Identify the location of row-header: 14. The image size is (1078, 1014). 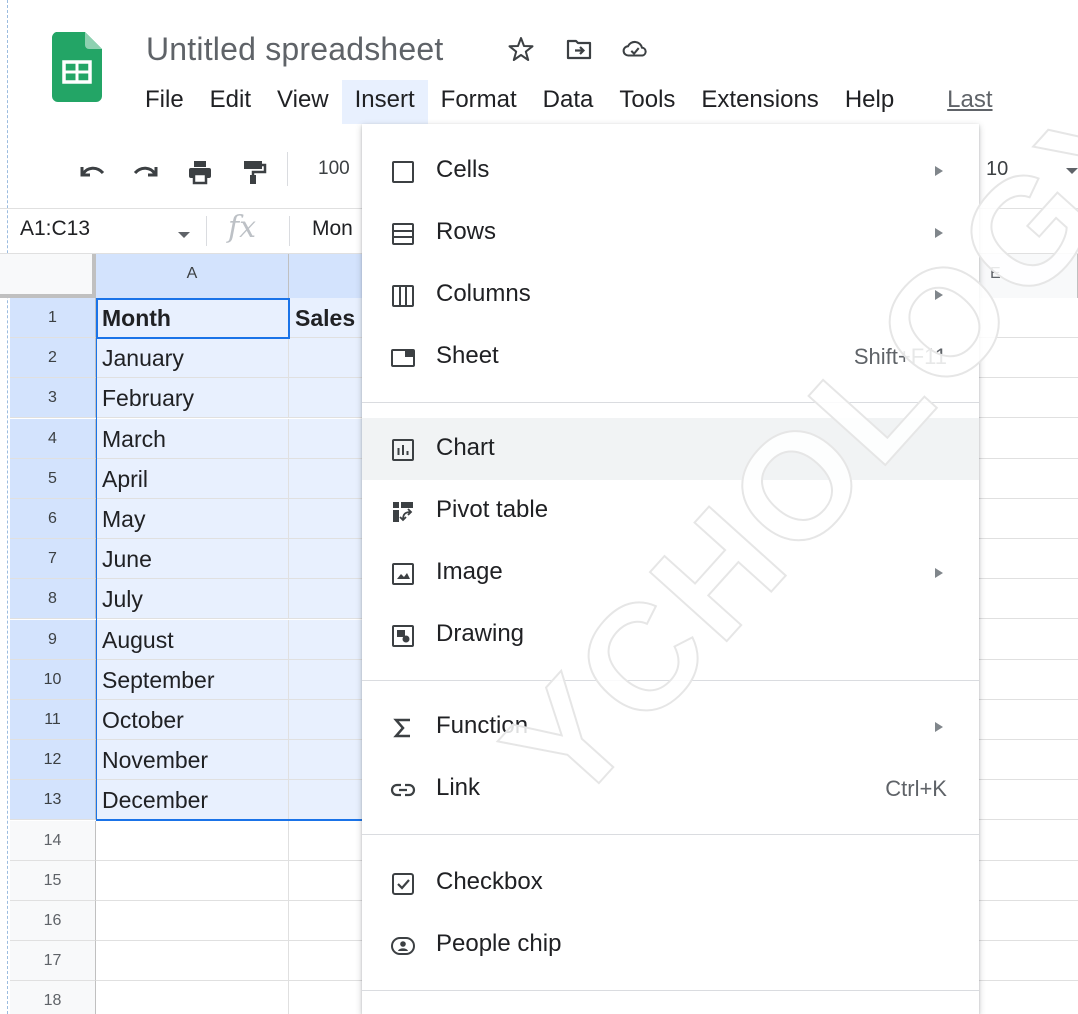
(53, 841).